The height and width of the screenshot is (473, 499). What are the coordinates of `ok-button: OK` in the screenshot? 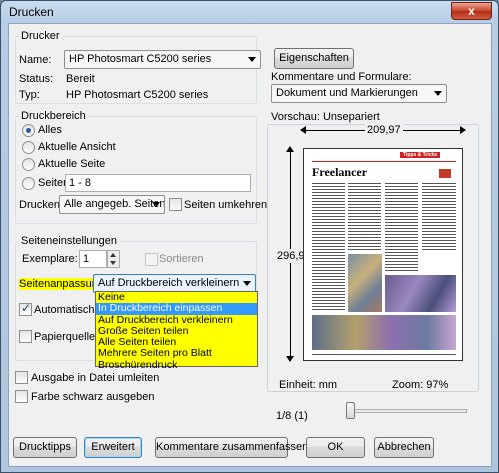 It's located at (335, 447).